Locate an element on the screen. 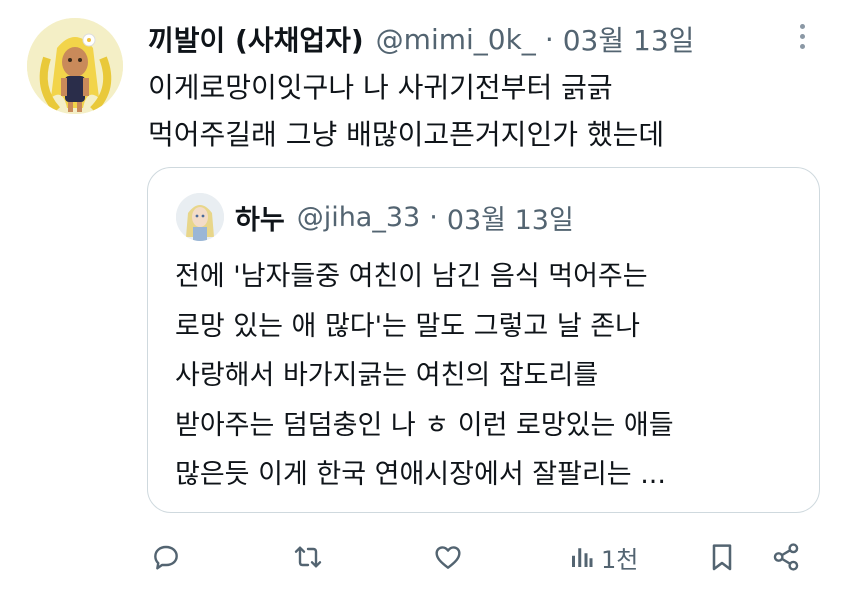 The width and height of the screenshot is (850, 595). author-avatar is located at coordinates (75, 66).